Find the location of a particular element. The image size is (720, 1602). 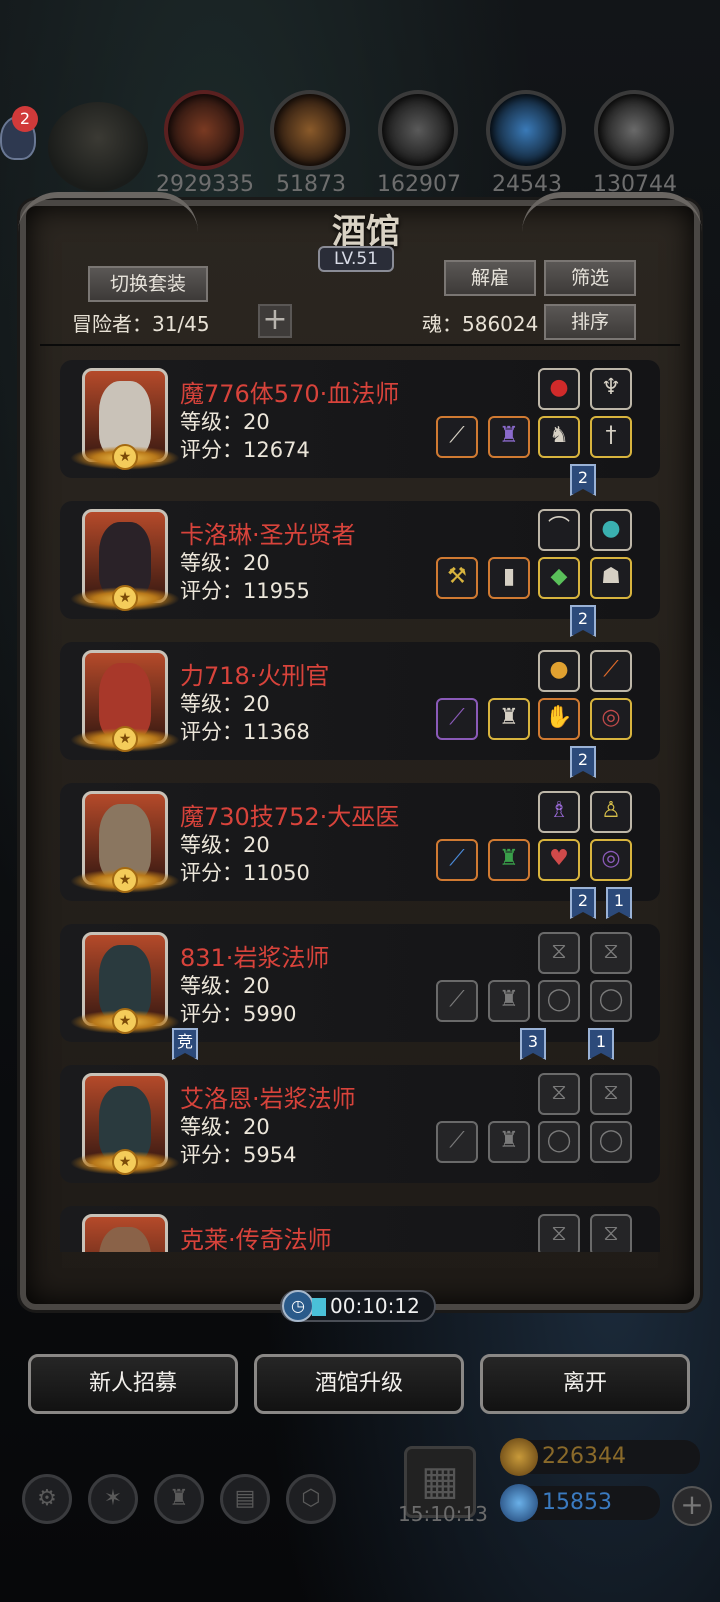

arena-tag: 竞 is located at coordinates (185, 1044).